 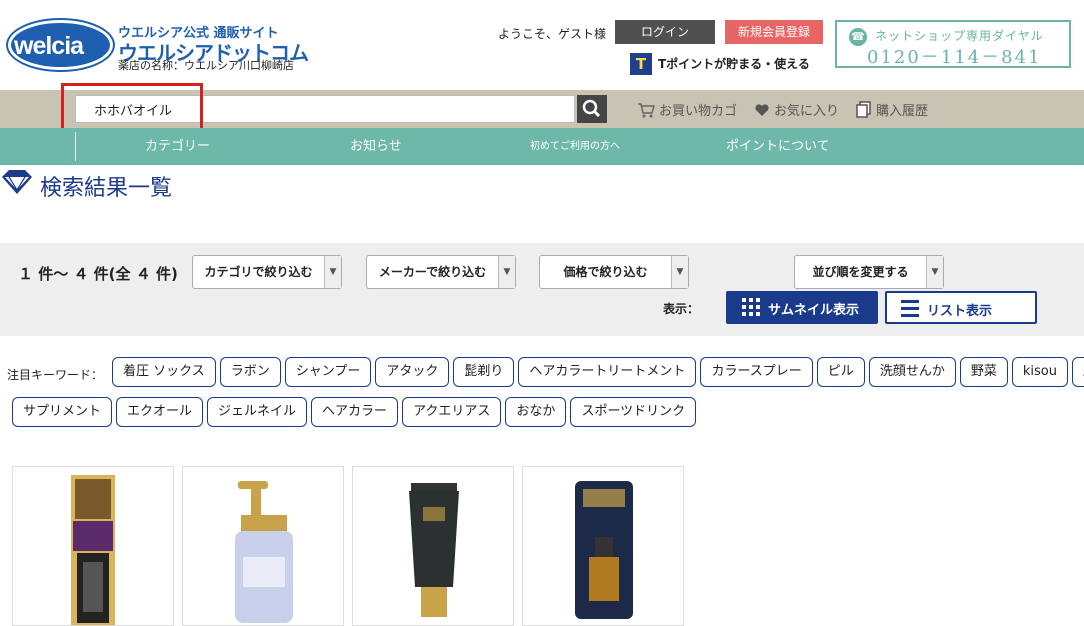 I want to click on tpoint-text: Tポイントが貯まる・使える, so click(x=734, y=64).